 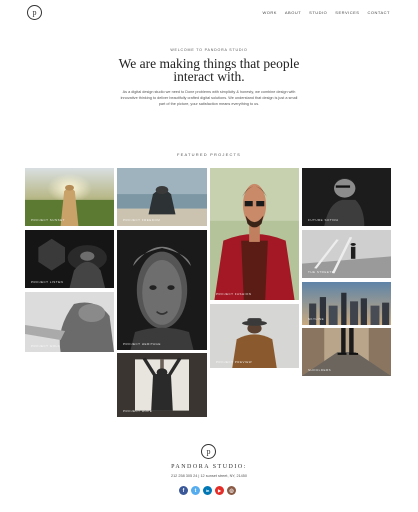 I want to click on facebook-icon: f, so click(x=183, y=490).